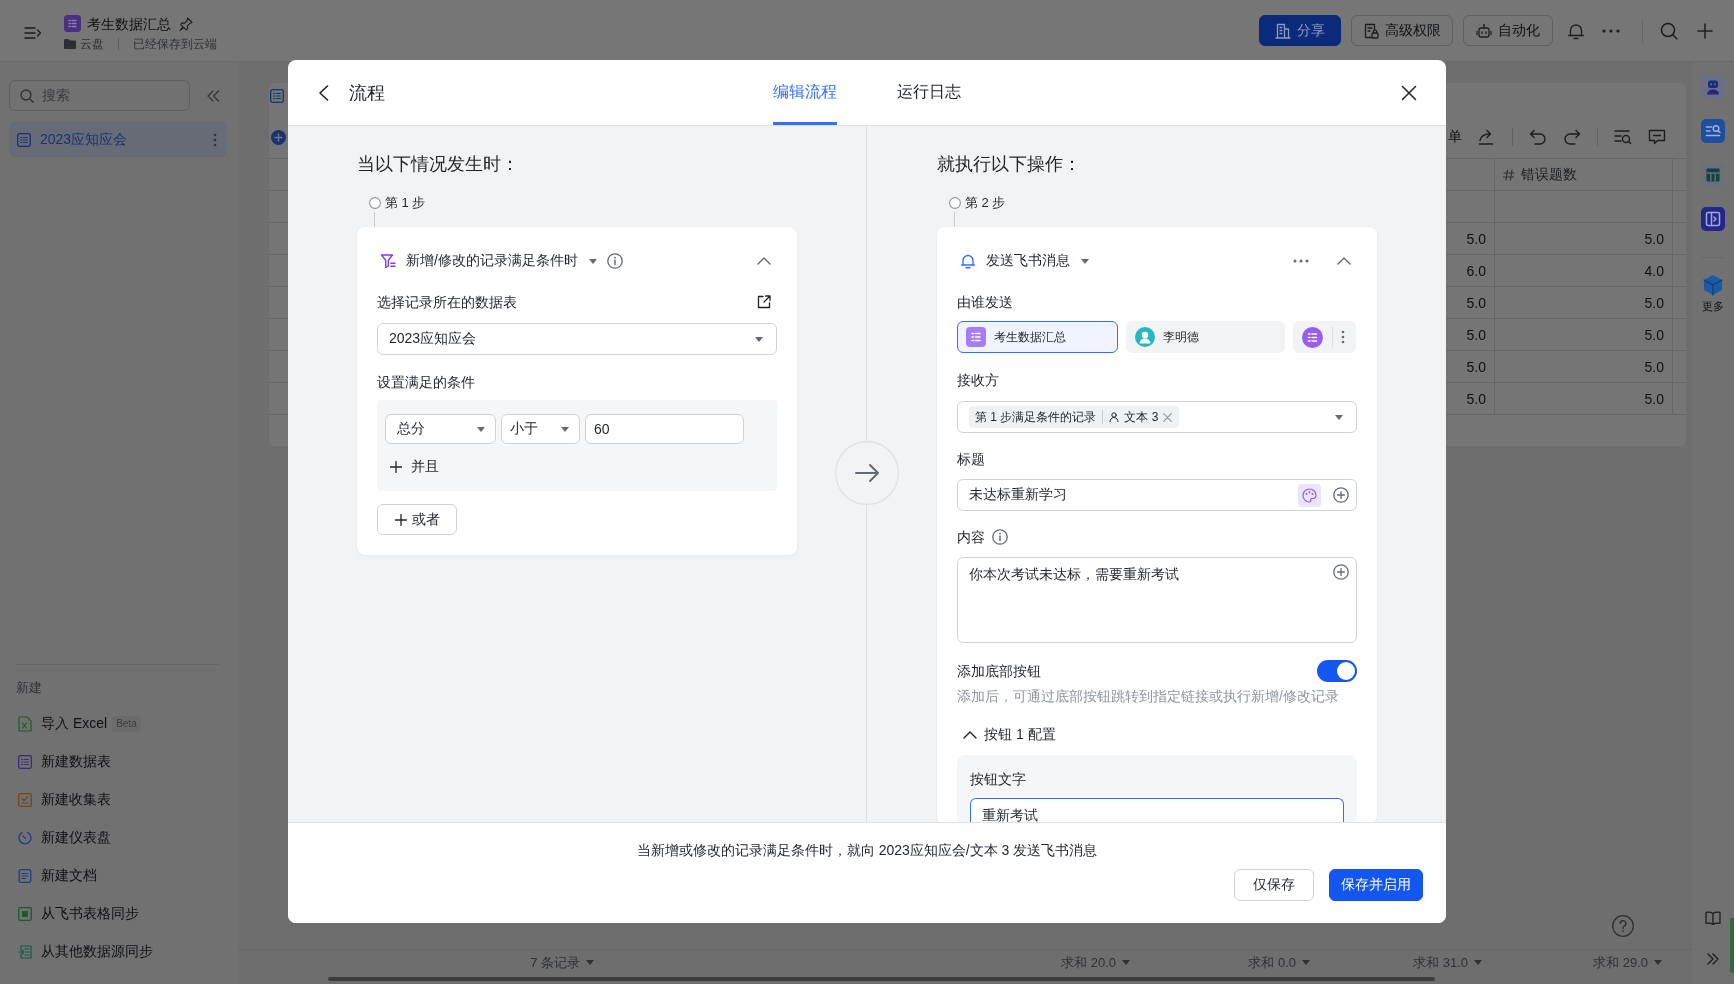 The height and width of the screenshot is (984, 1734). What do you see at coordinates (1713, 87) in the screenshot?
I see `assistant-icon` at bounding box center [1713, 87].